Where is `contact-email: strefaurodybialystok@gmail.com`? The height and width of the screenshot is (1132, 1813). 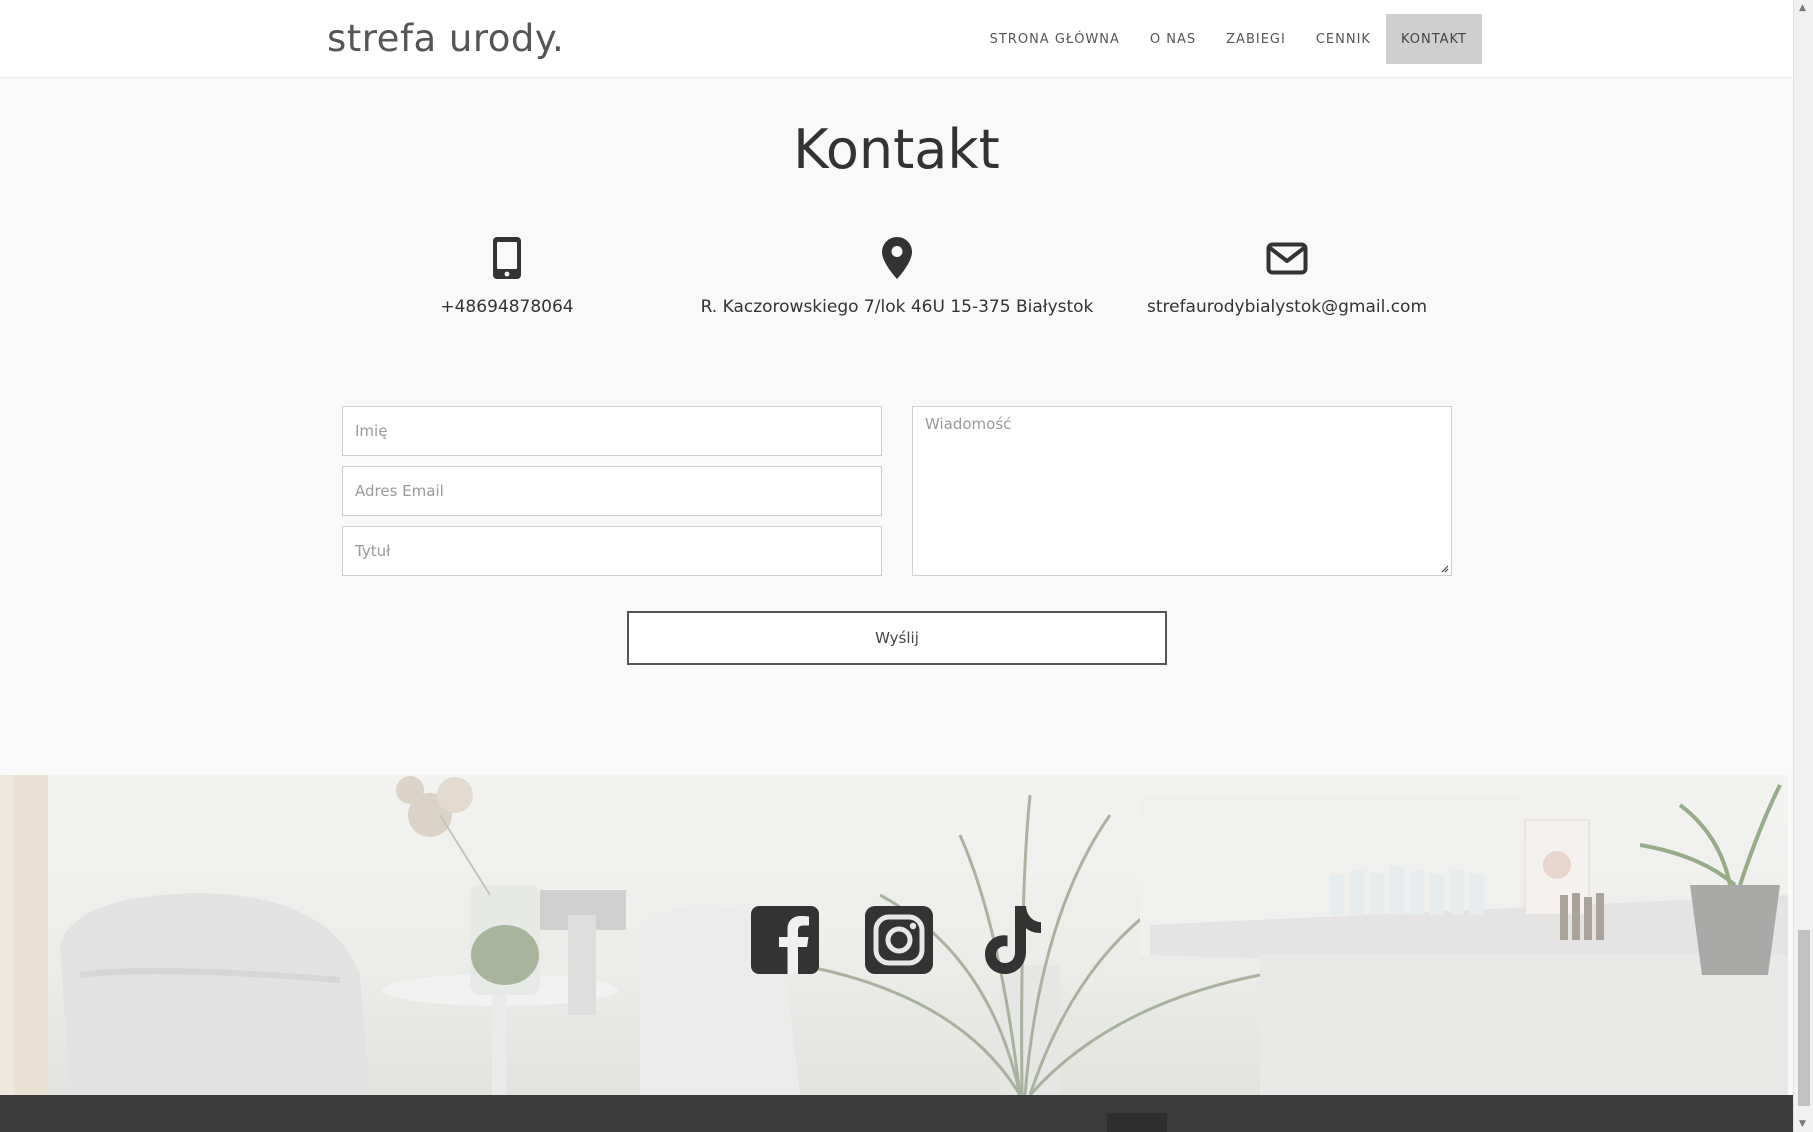 contact-email: strefaurodybialystok@gmail.com is located at coordinates (1287, 276).